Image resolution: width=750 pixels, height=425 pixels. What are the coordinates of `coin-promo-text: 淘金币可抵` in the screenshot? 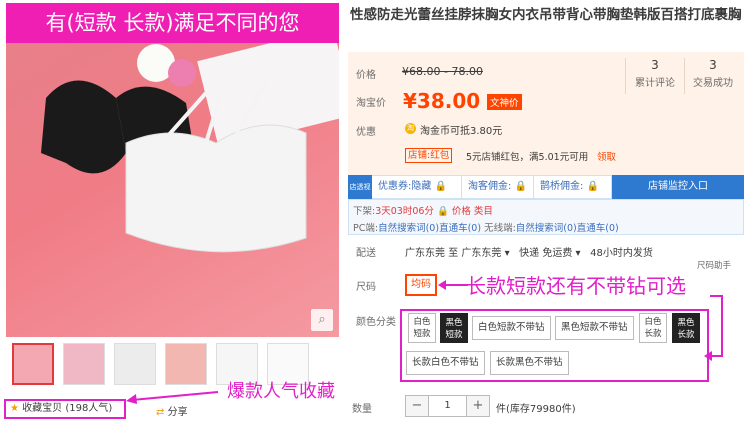 It's located at (445, 131).